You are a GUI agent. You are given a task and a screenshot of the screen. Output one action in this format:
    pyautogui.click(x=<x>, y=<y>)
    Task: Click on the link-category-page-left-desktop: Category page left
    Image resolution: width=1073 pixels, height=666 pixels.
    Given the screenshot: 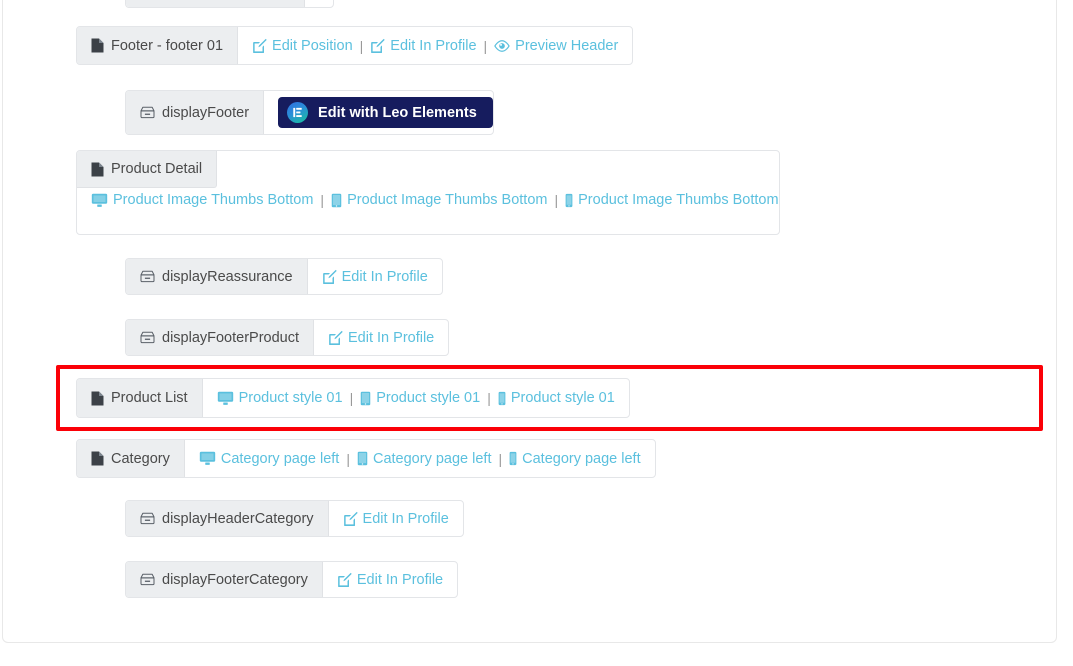 What is the action you would take?
    pyautogui.click(x=269, y=458)
    